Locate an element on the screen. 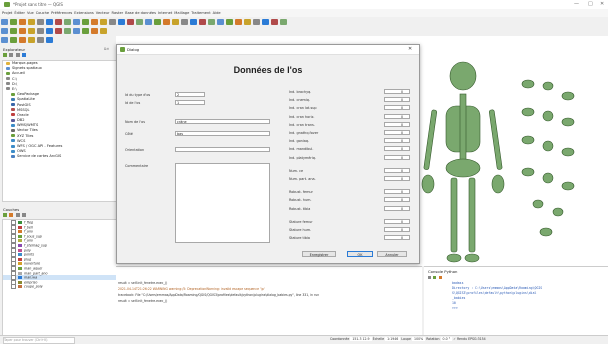 The width and height of the screenshot is (608, 344). menu-item: Maillage is located at coordinates (181, 13).